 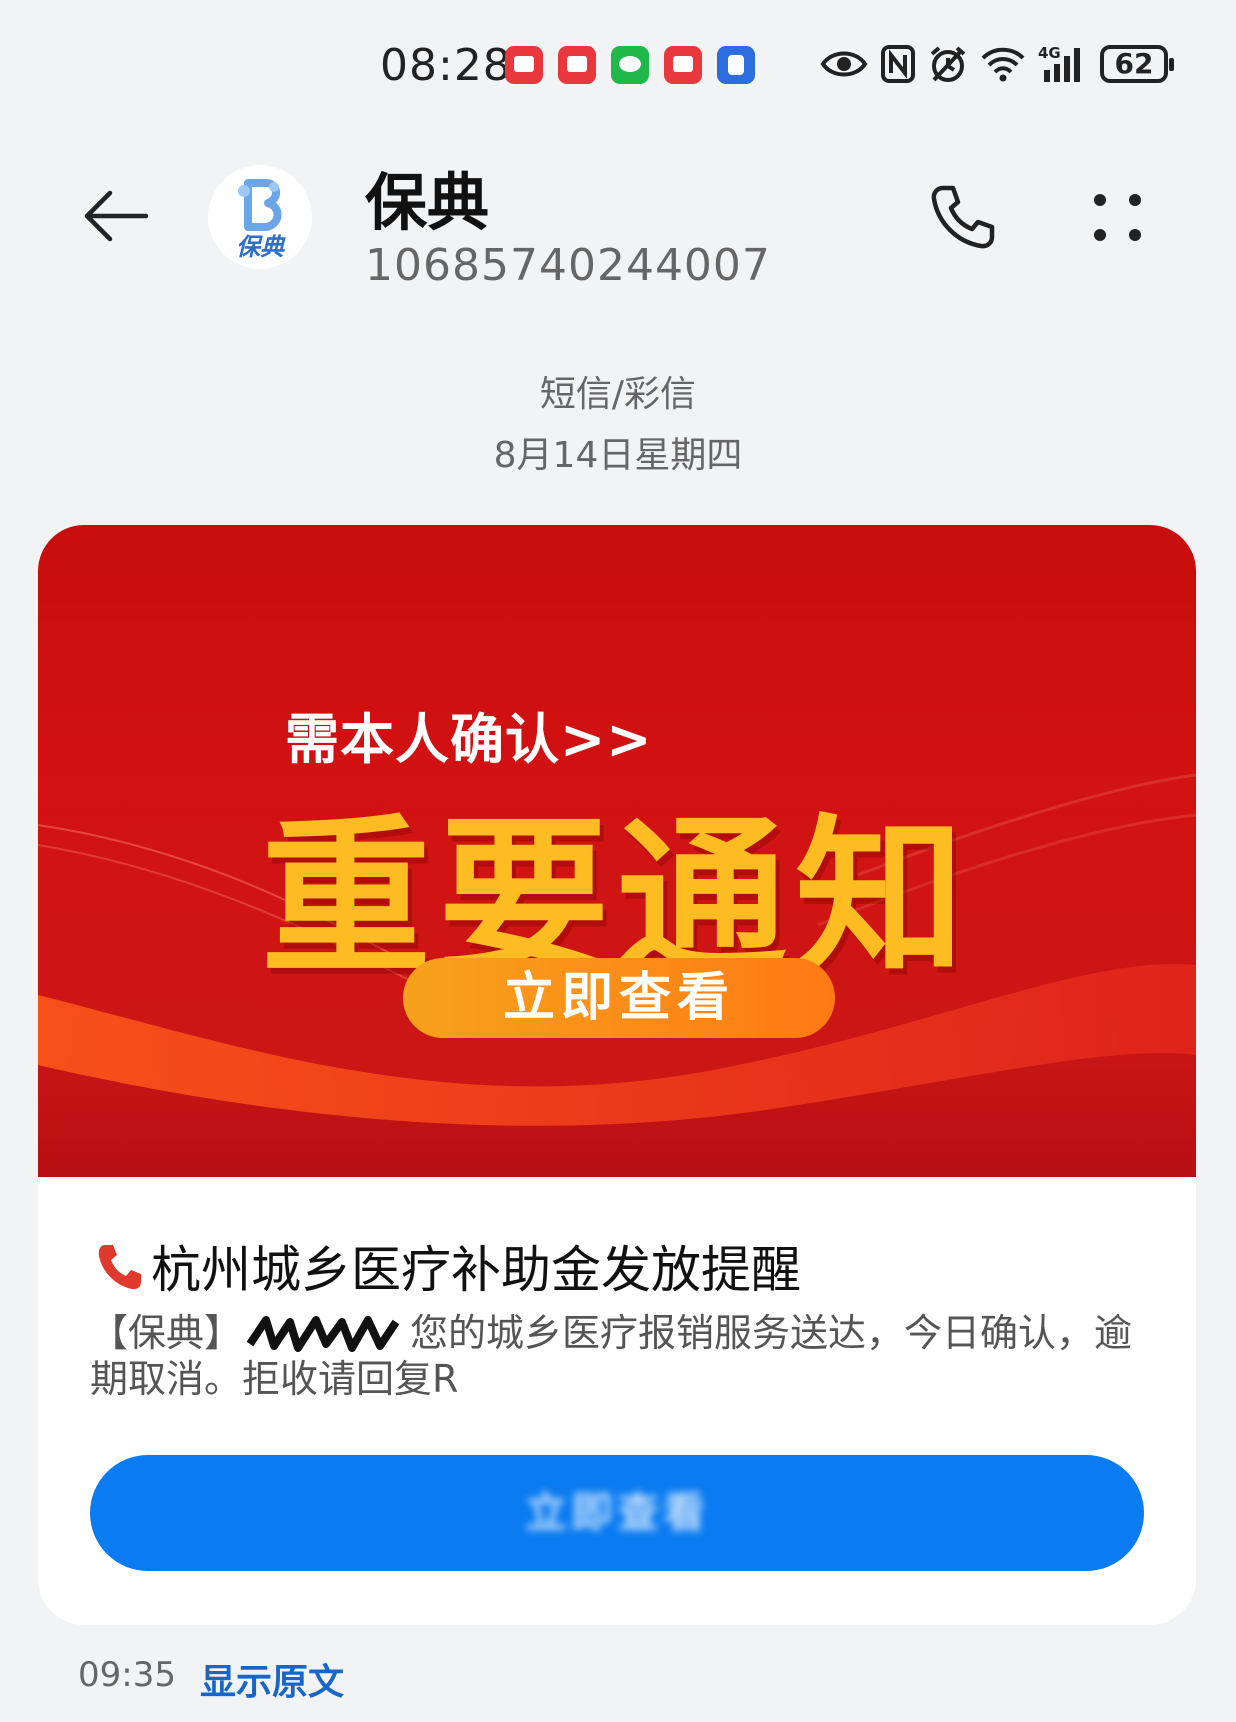 I want to click on more-dots-icon, so click(x=1117, y=217).